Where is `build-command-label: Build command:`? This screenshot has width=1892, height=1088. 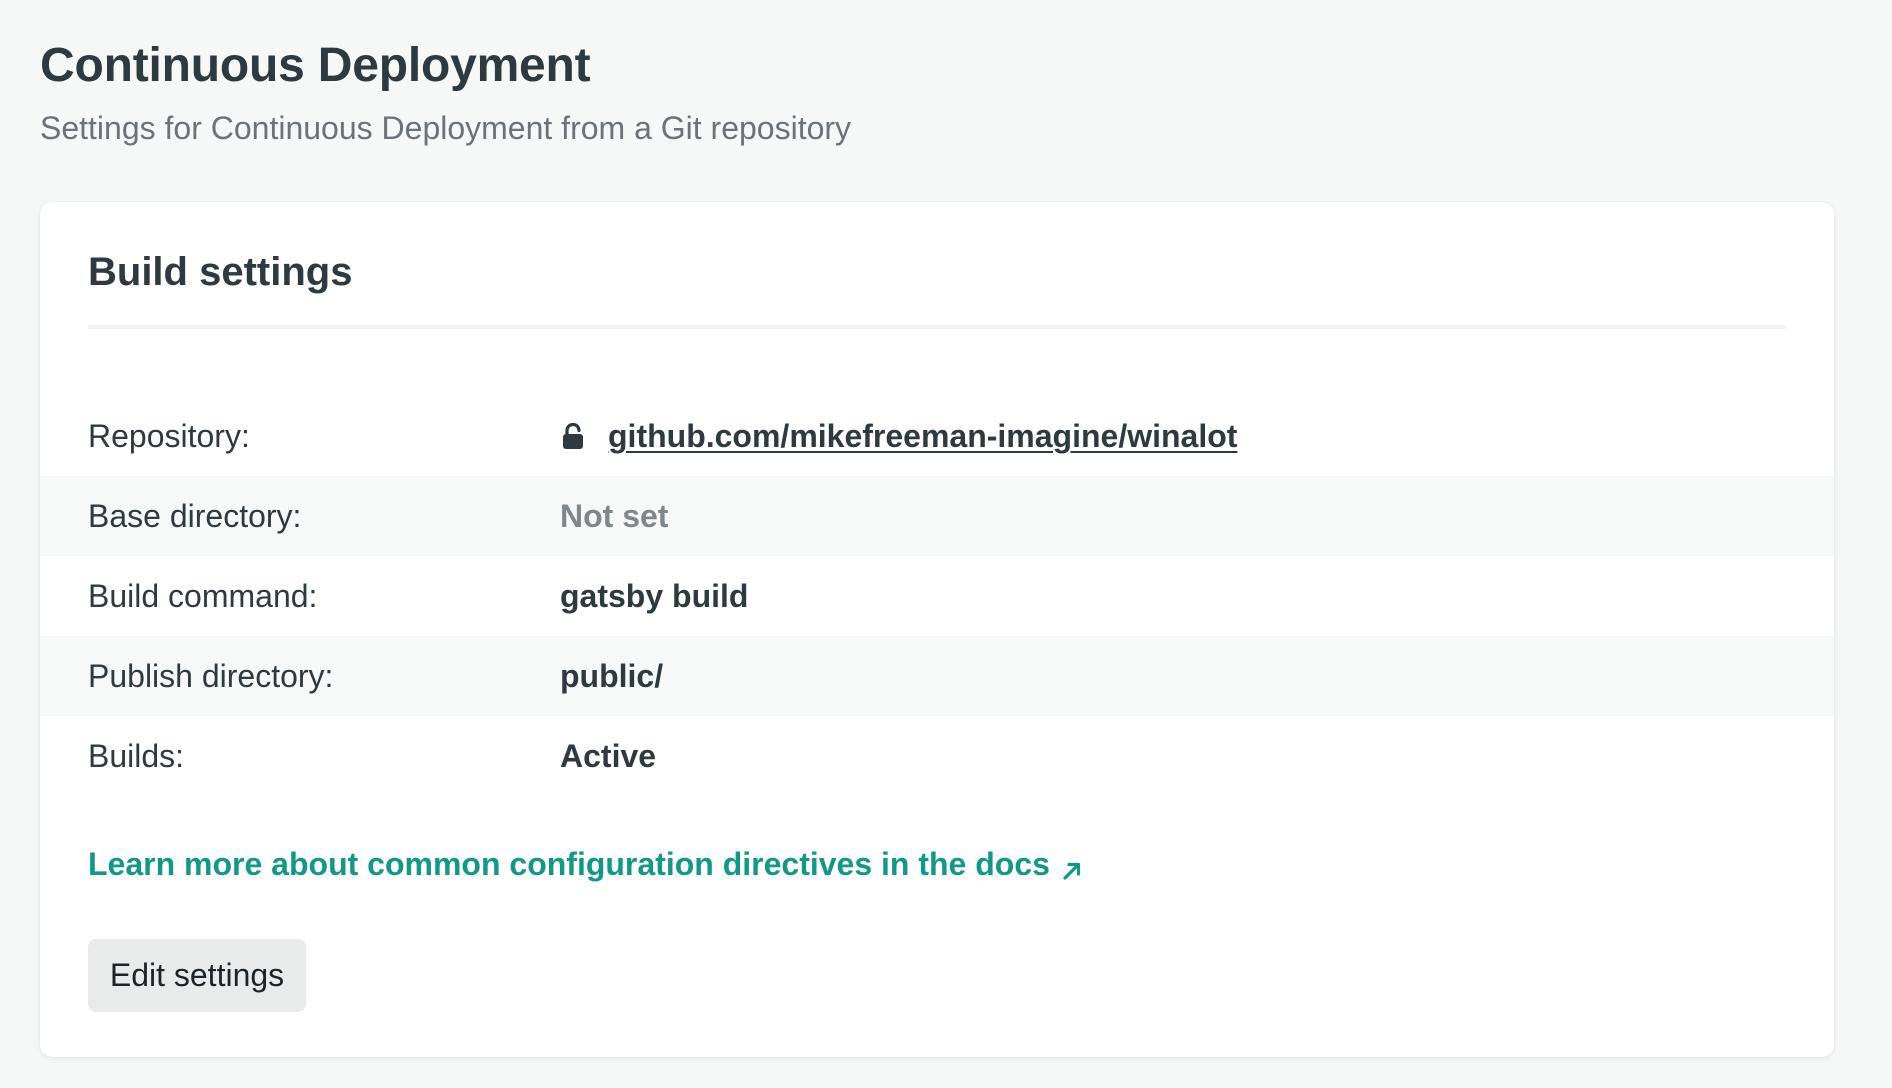 build-command-label: Build command: is located at coordinates (203, 595).